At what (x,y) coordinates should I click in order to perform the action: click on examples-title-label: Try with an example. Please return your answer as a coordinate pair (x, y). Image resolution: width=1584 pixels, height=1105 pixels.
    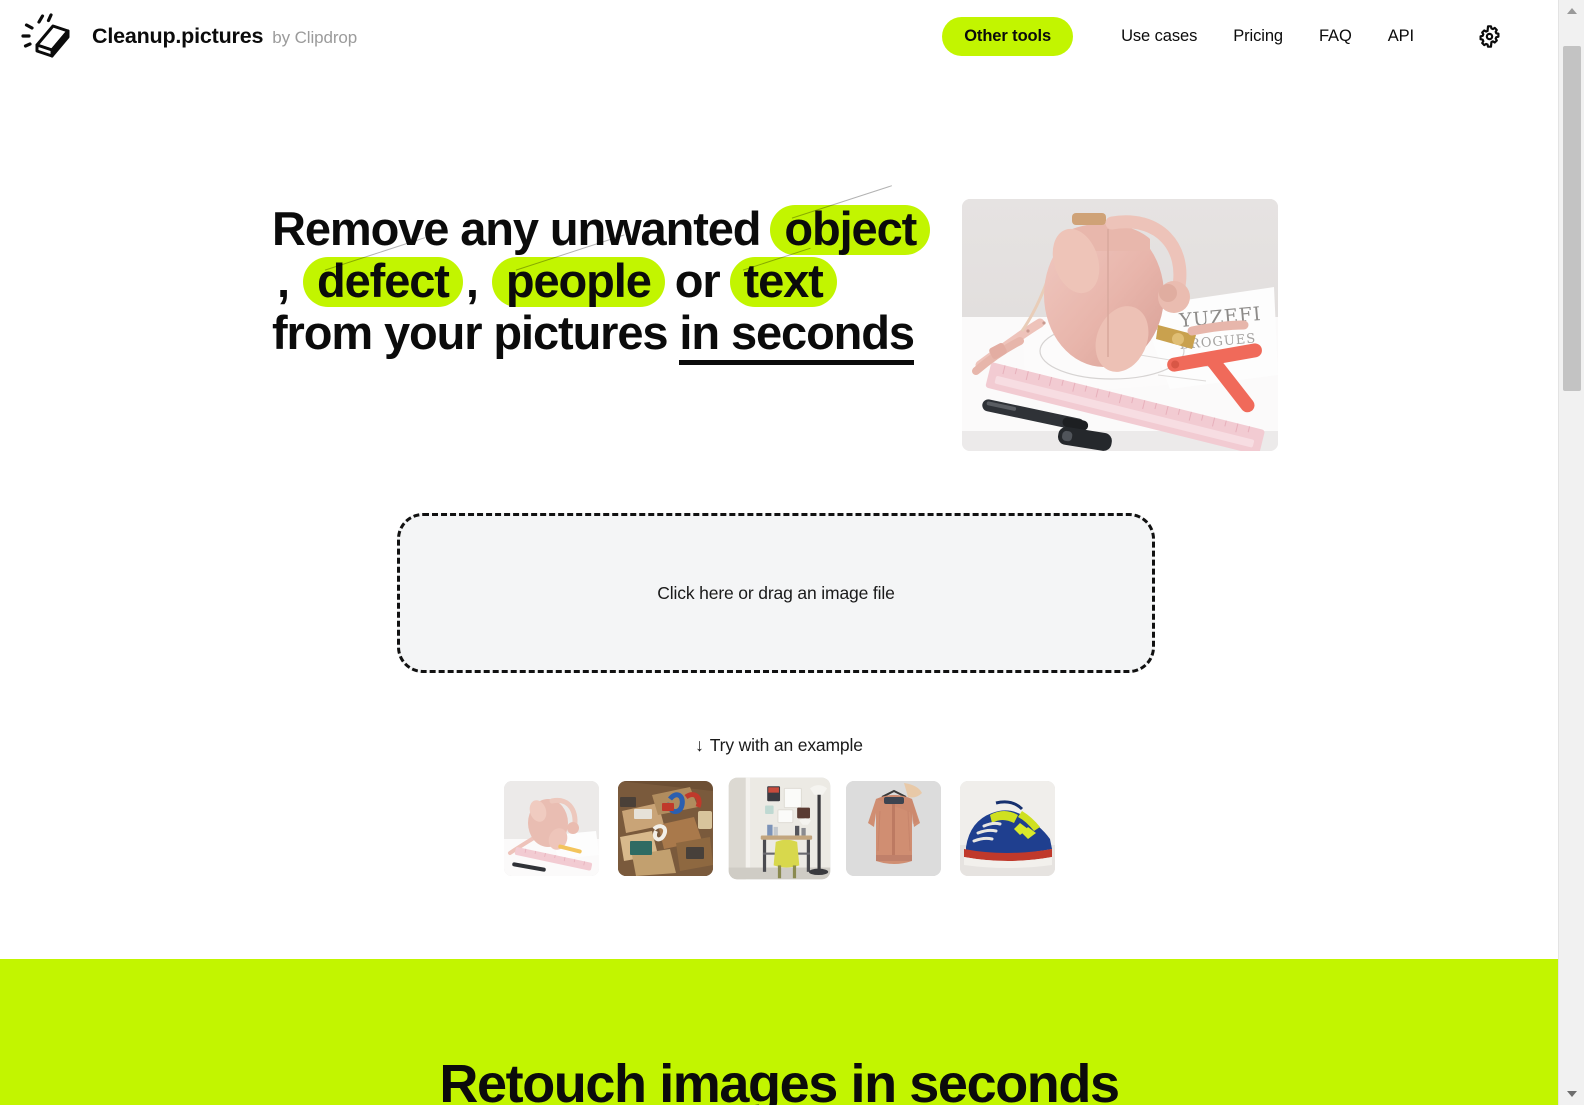
    Looking at the image, I should click on (786, 745).